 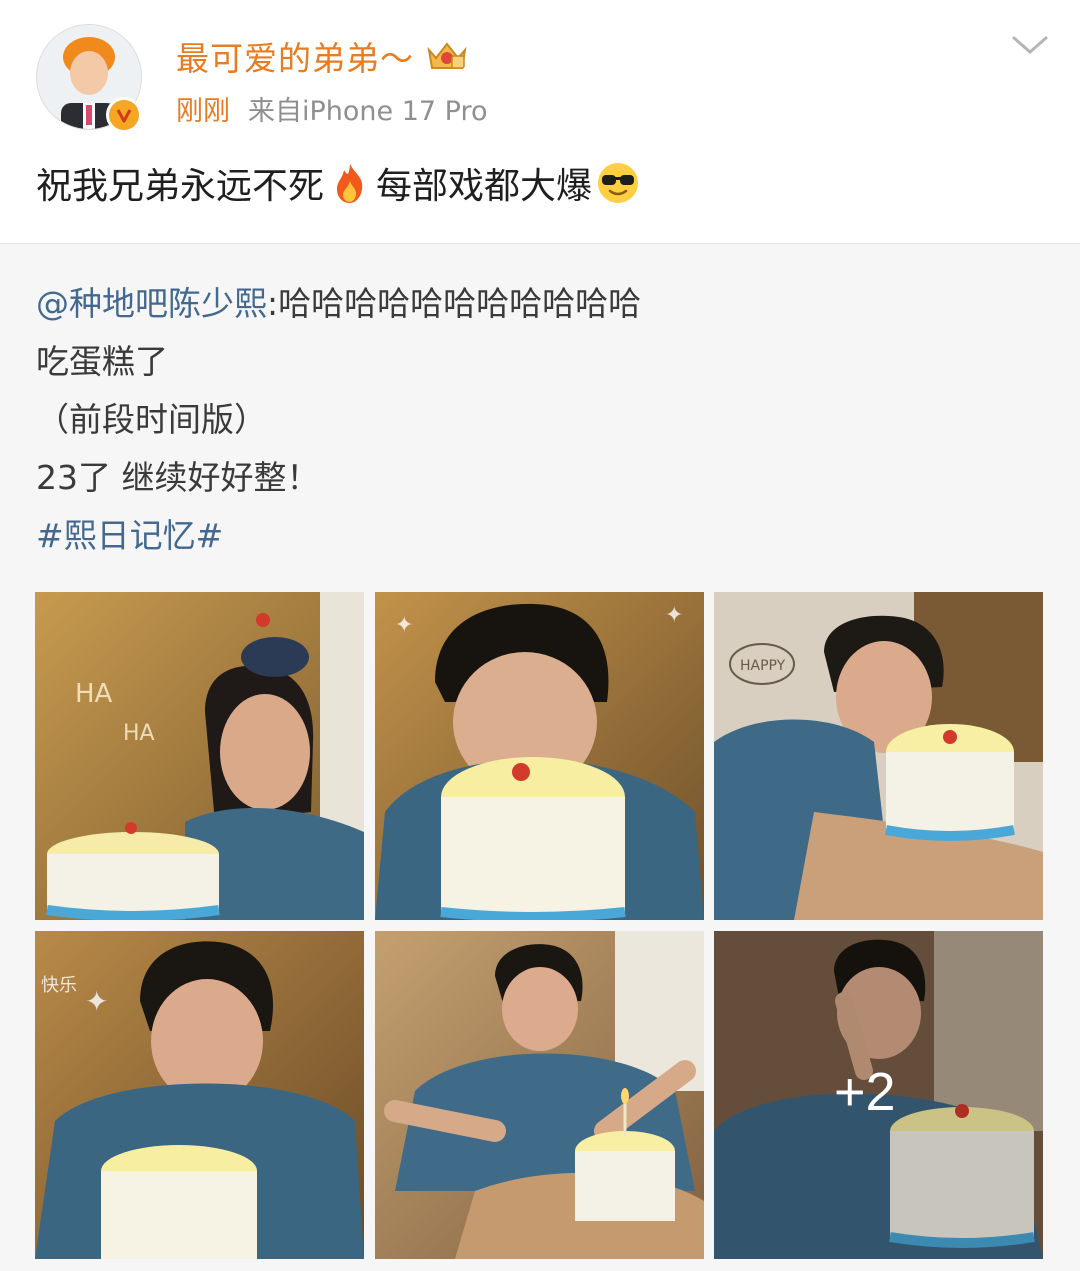 I want to click on svg-text: HAPPY, so click(x=763, y=666).